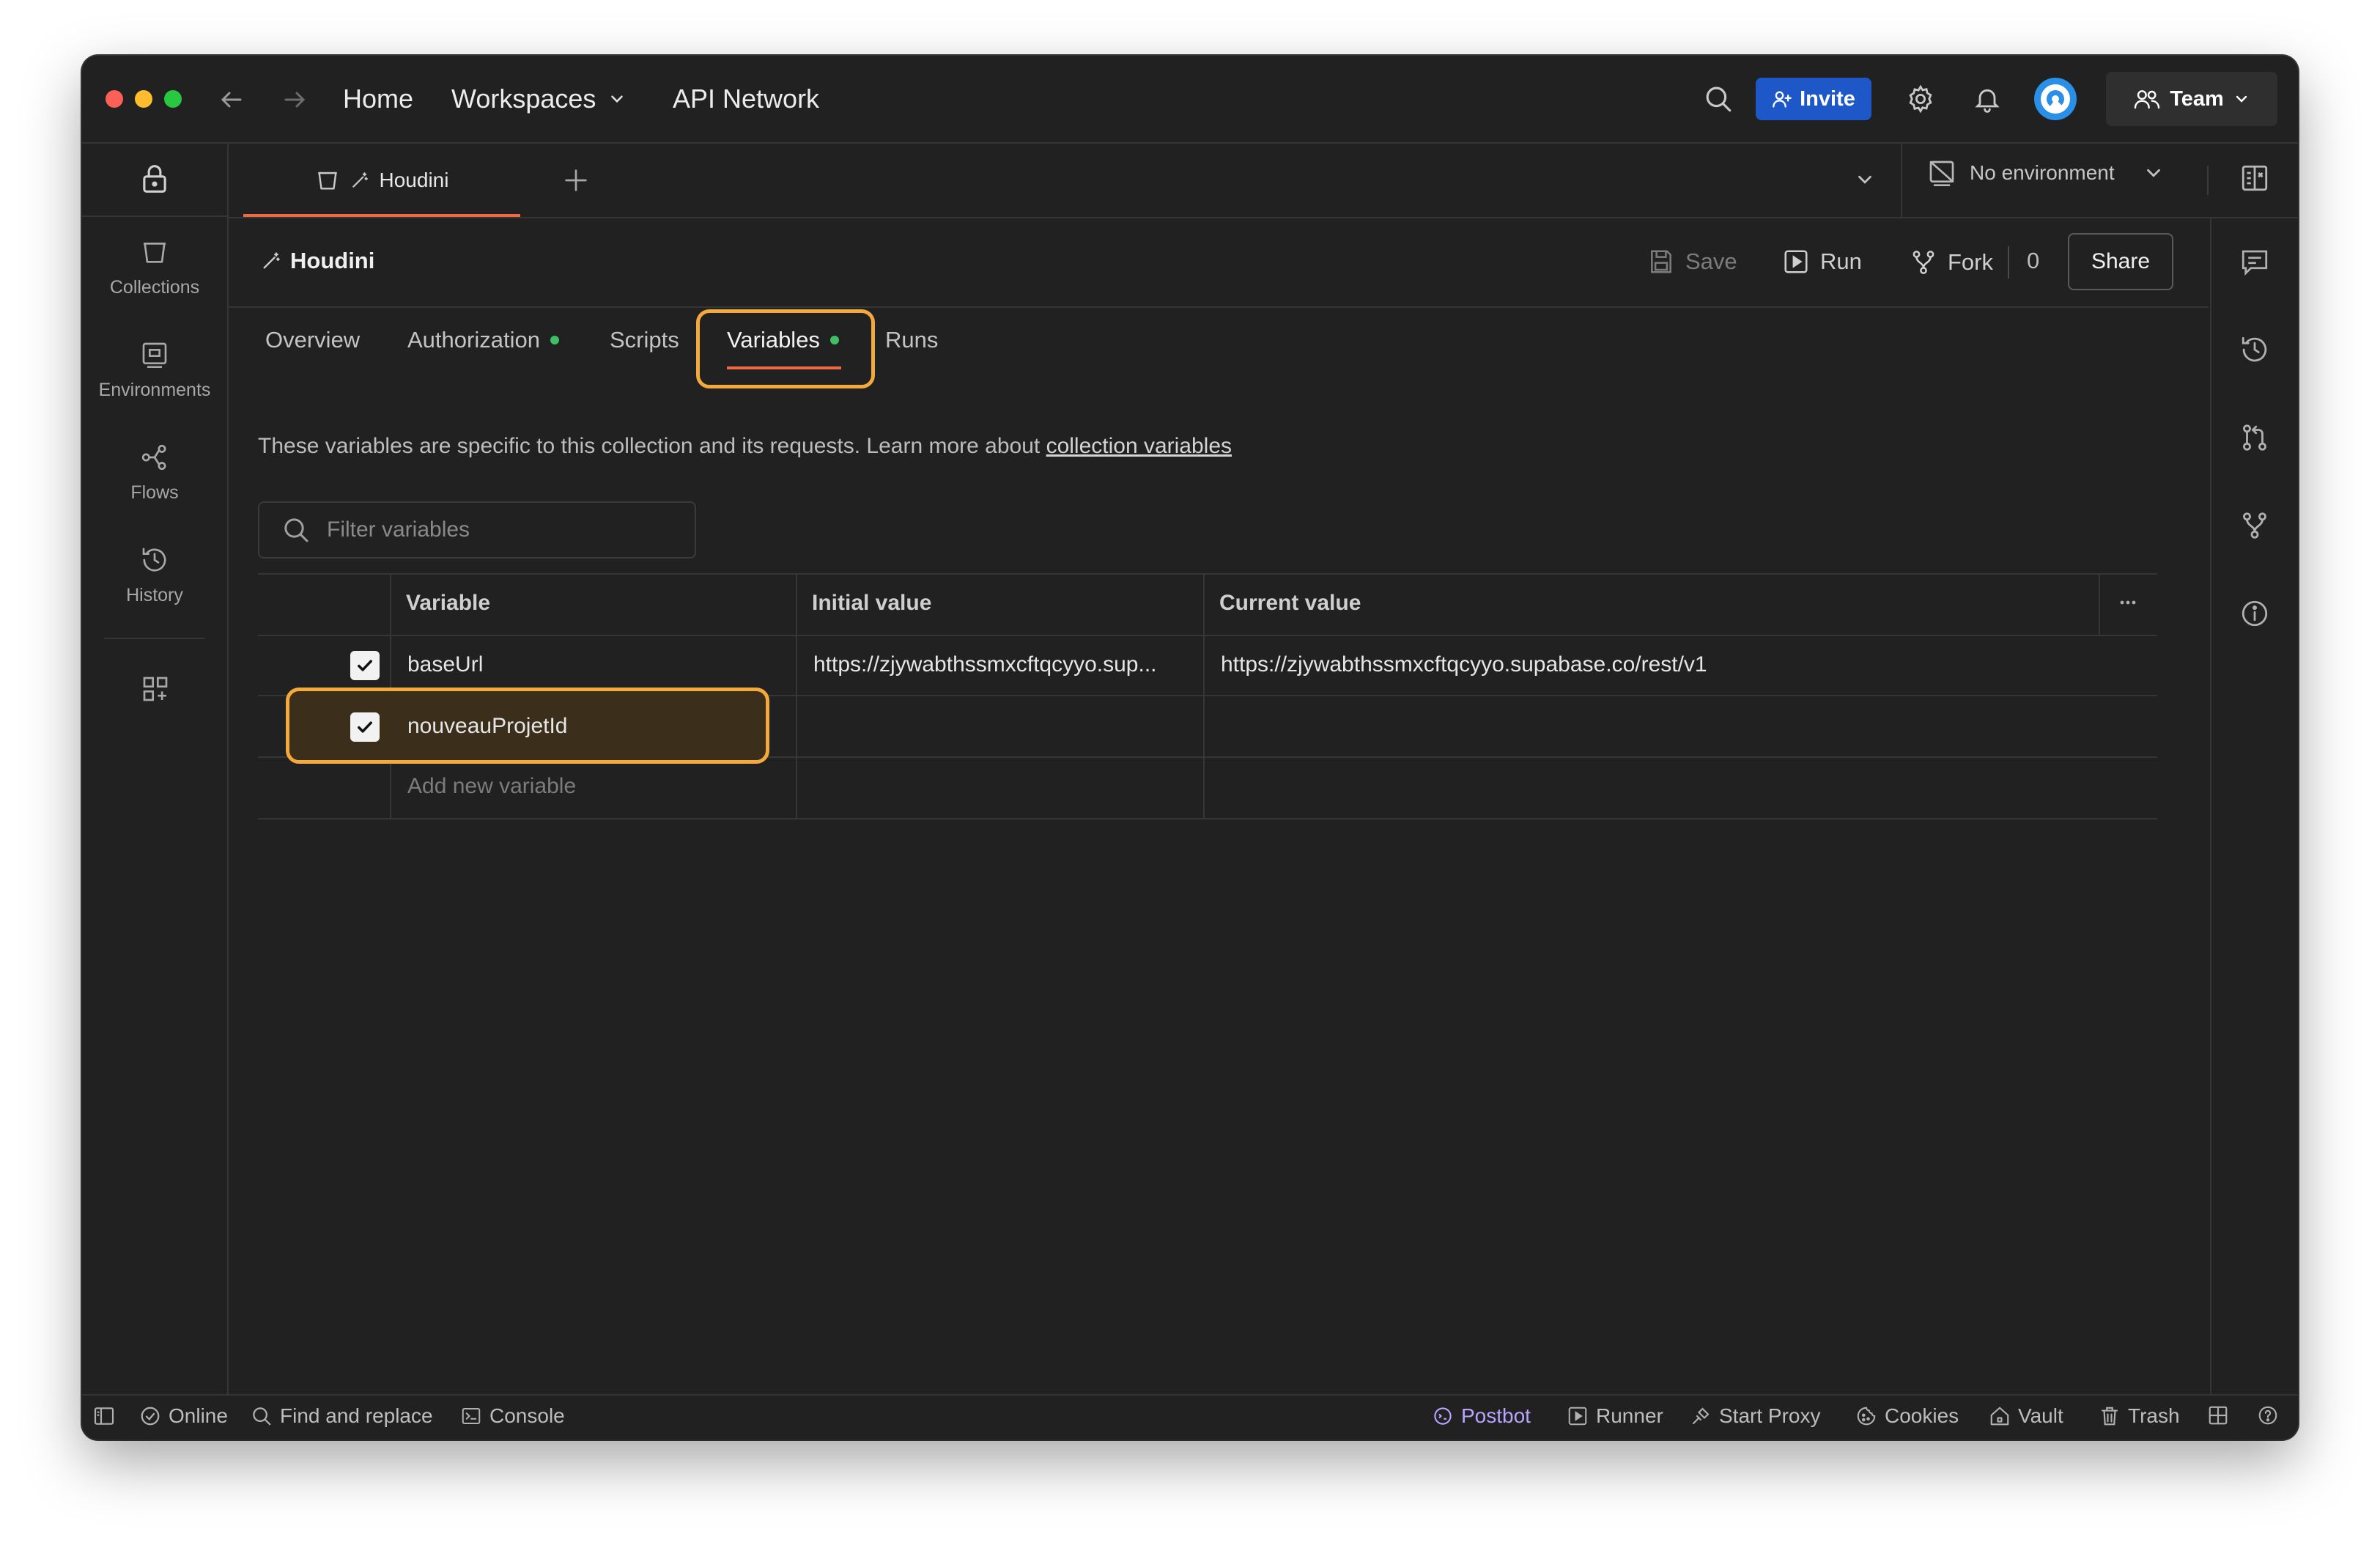 The height and width of the screenshot is (1548, 2380). Describe the element at coordinates (154, 473) in the screenshot. I see `sidebar-item-flows: Flows` at that location.